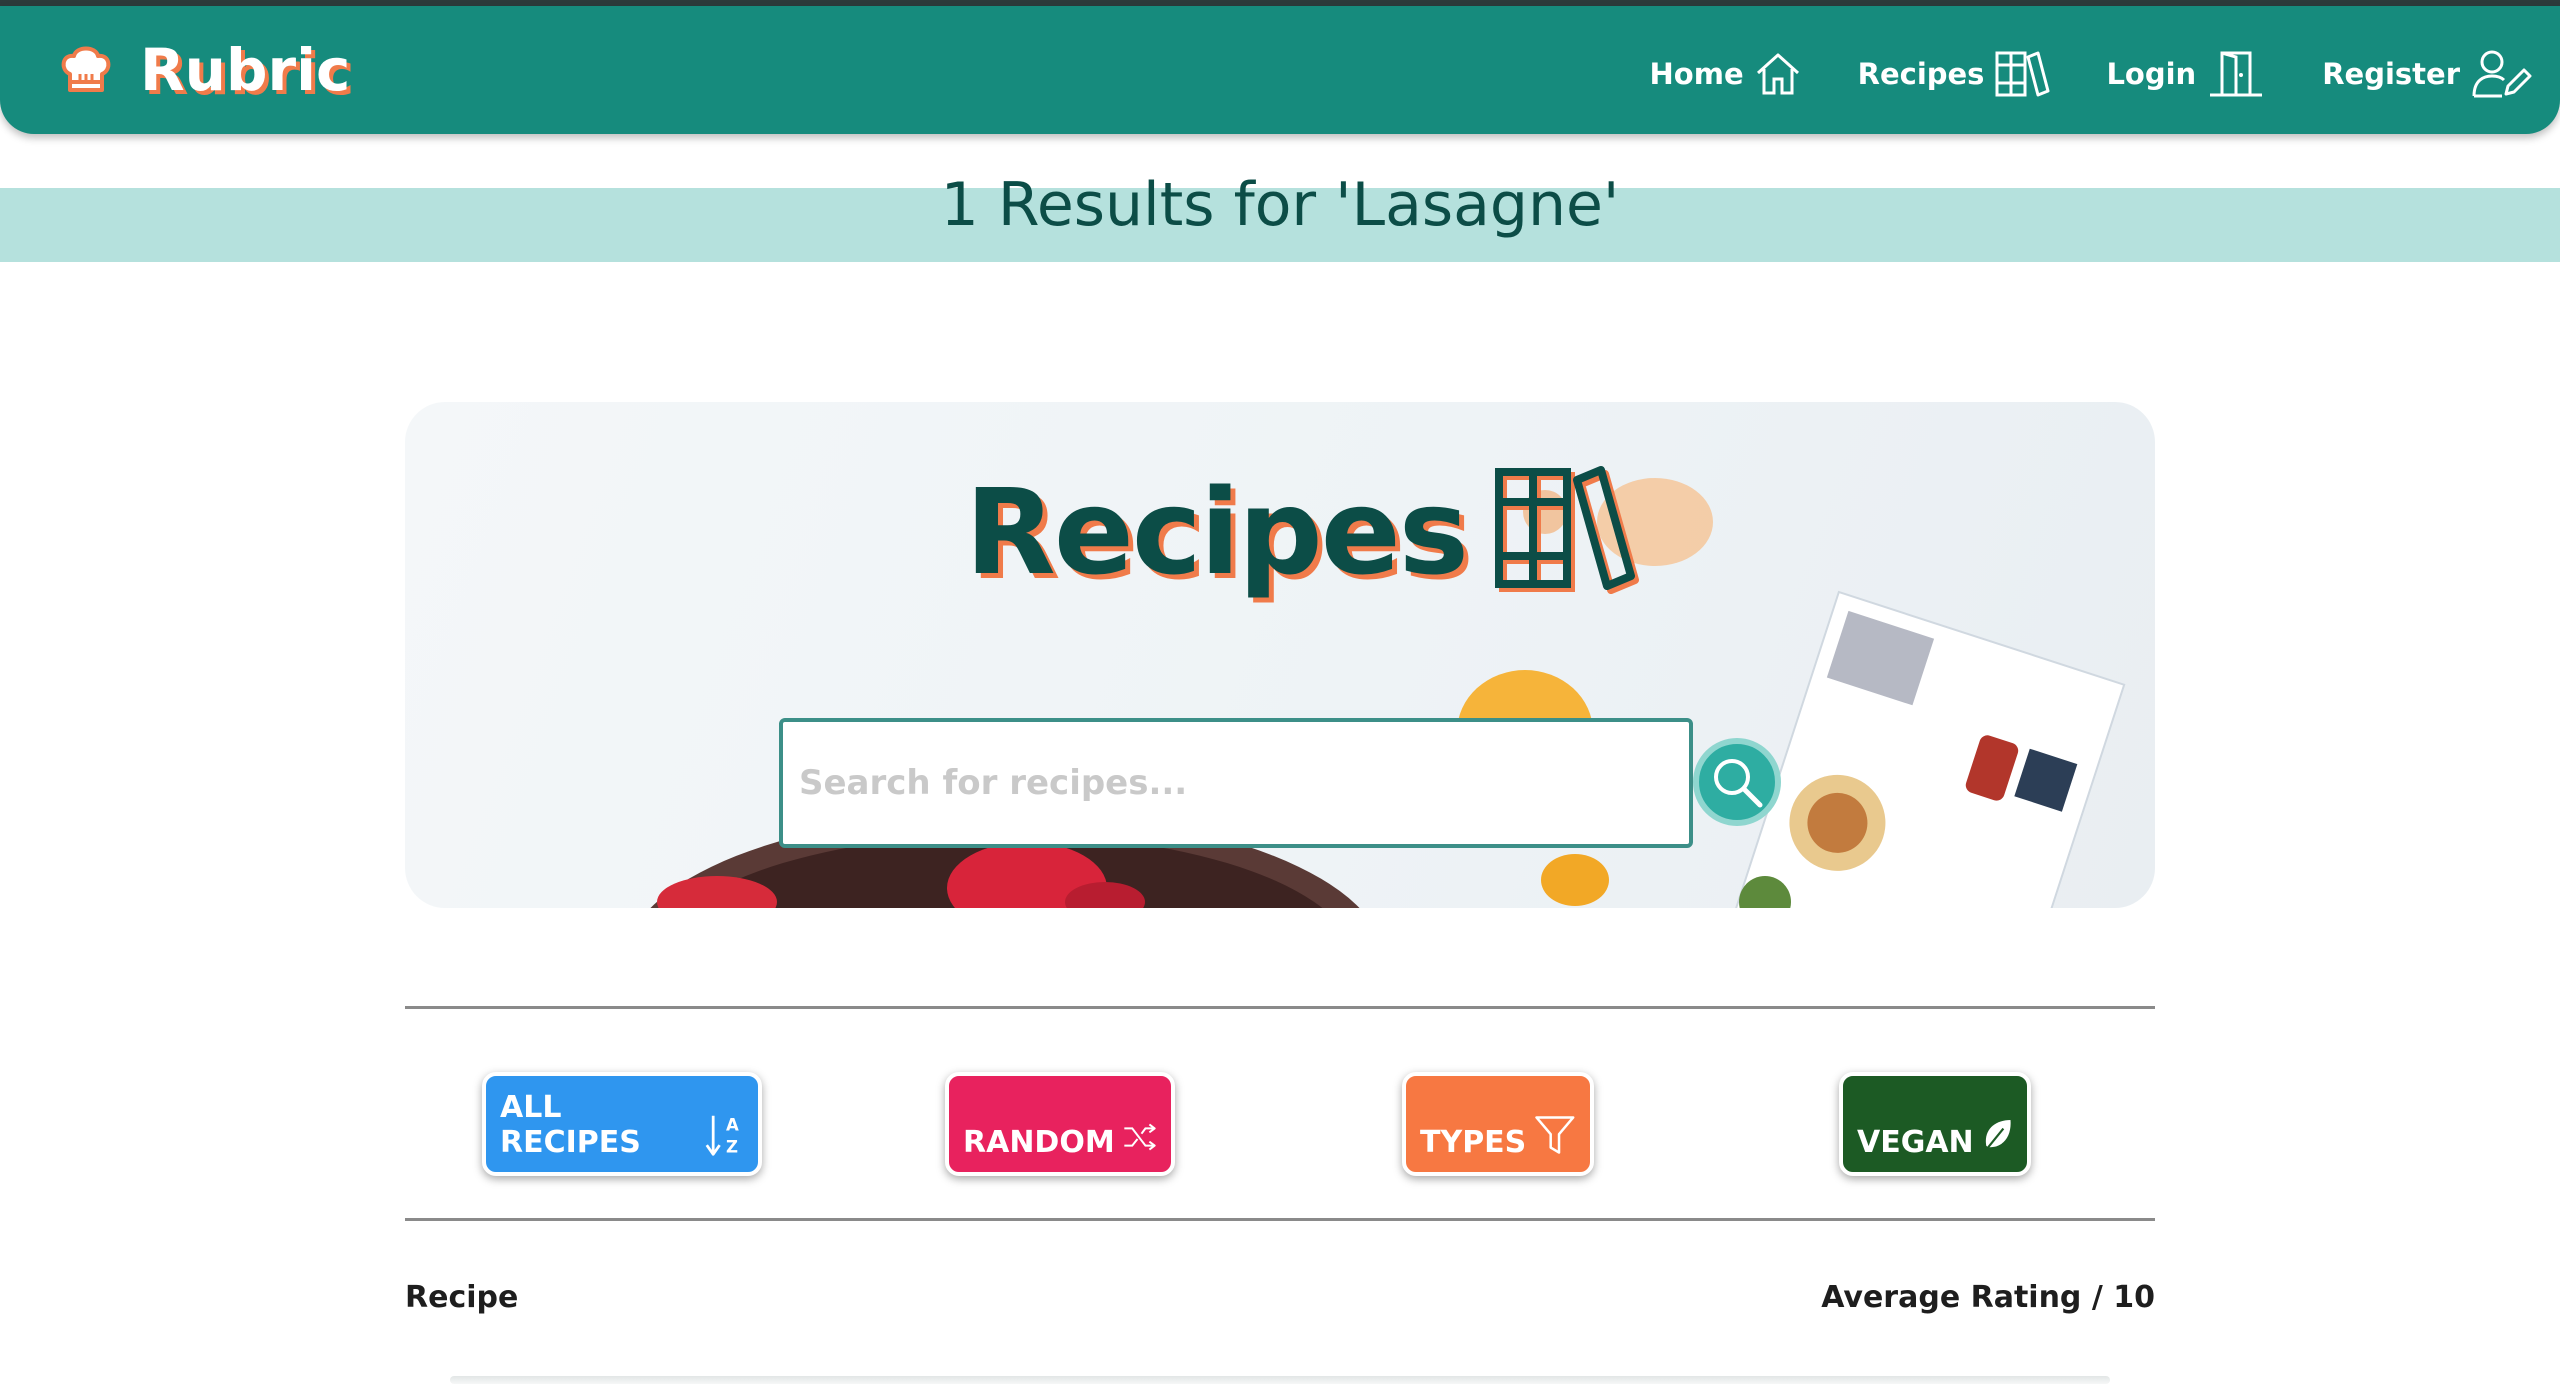 The width and height of the screenshot is (2560, 1384). I want to click on random-label: RANDOM, so click(1039, 1142).